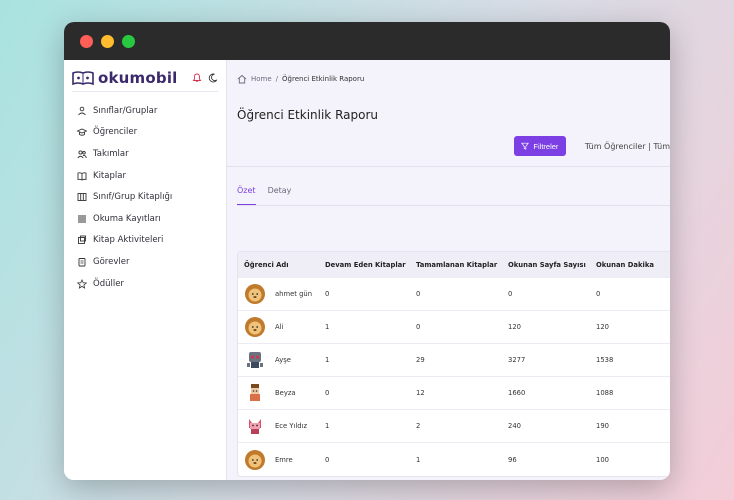  Describe the element at coordinates (109, 175) in the screenshot. I see `sidebar-item-label: Kitaplar` at that location.